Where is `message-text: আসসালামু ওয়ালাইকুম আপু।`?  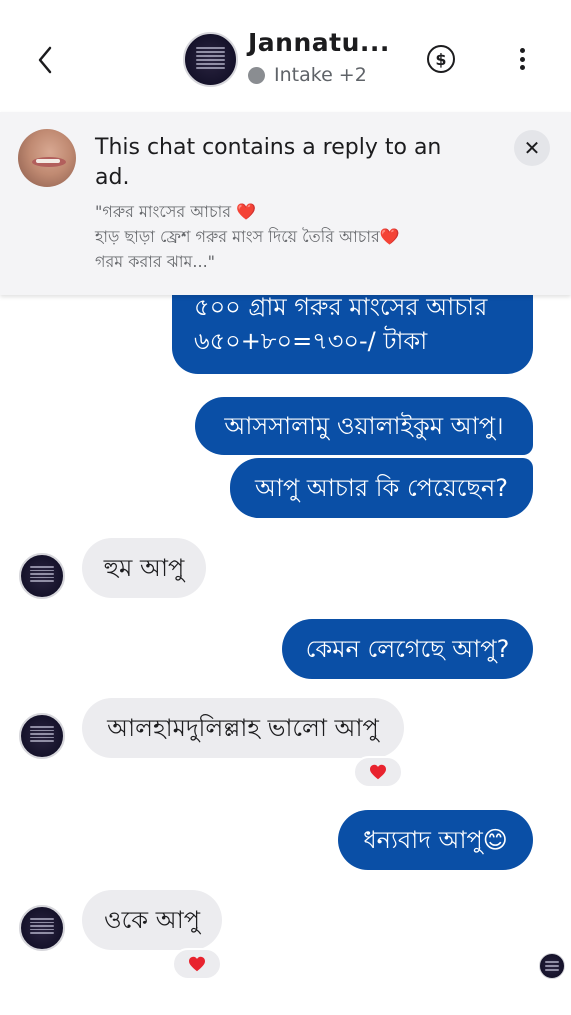
message-text: আসসালামু ওয়ালাইকুম আপু। is located at coordinates (364, 426).